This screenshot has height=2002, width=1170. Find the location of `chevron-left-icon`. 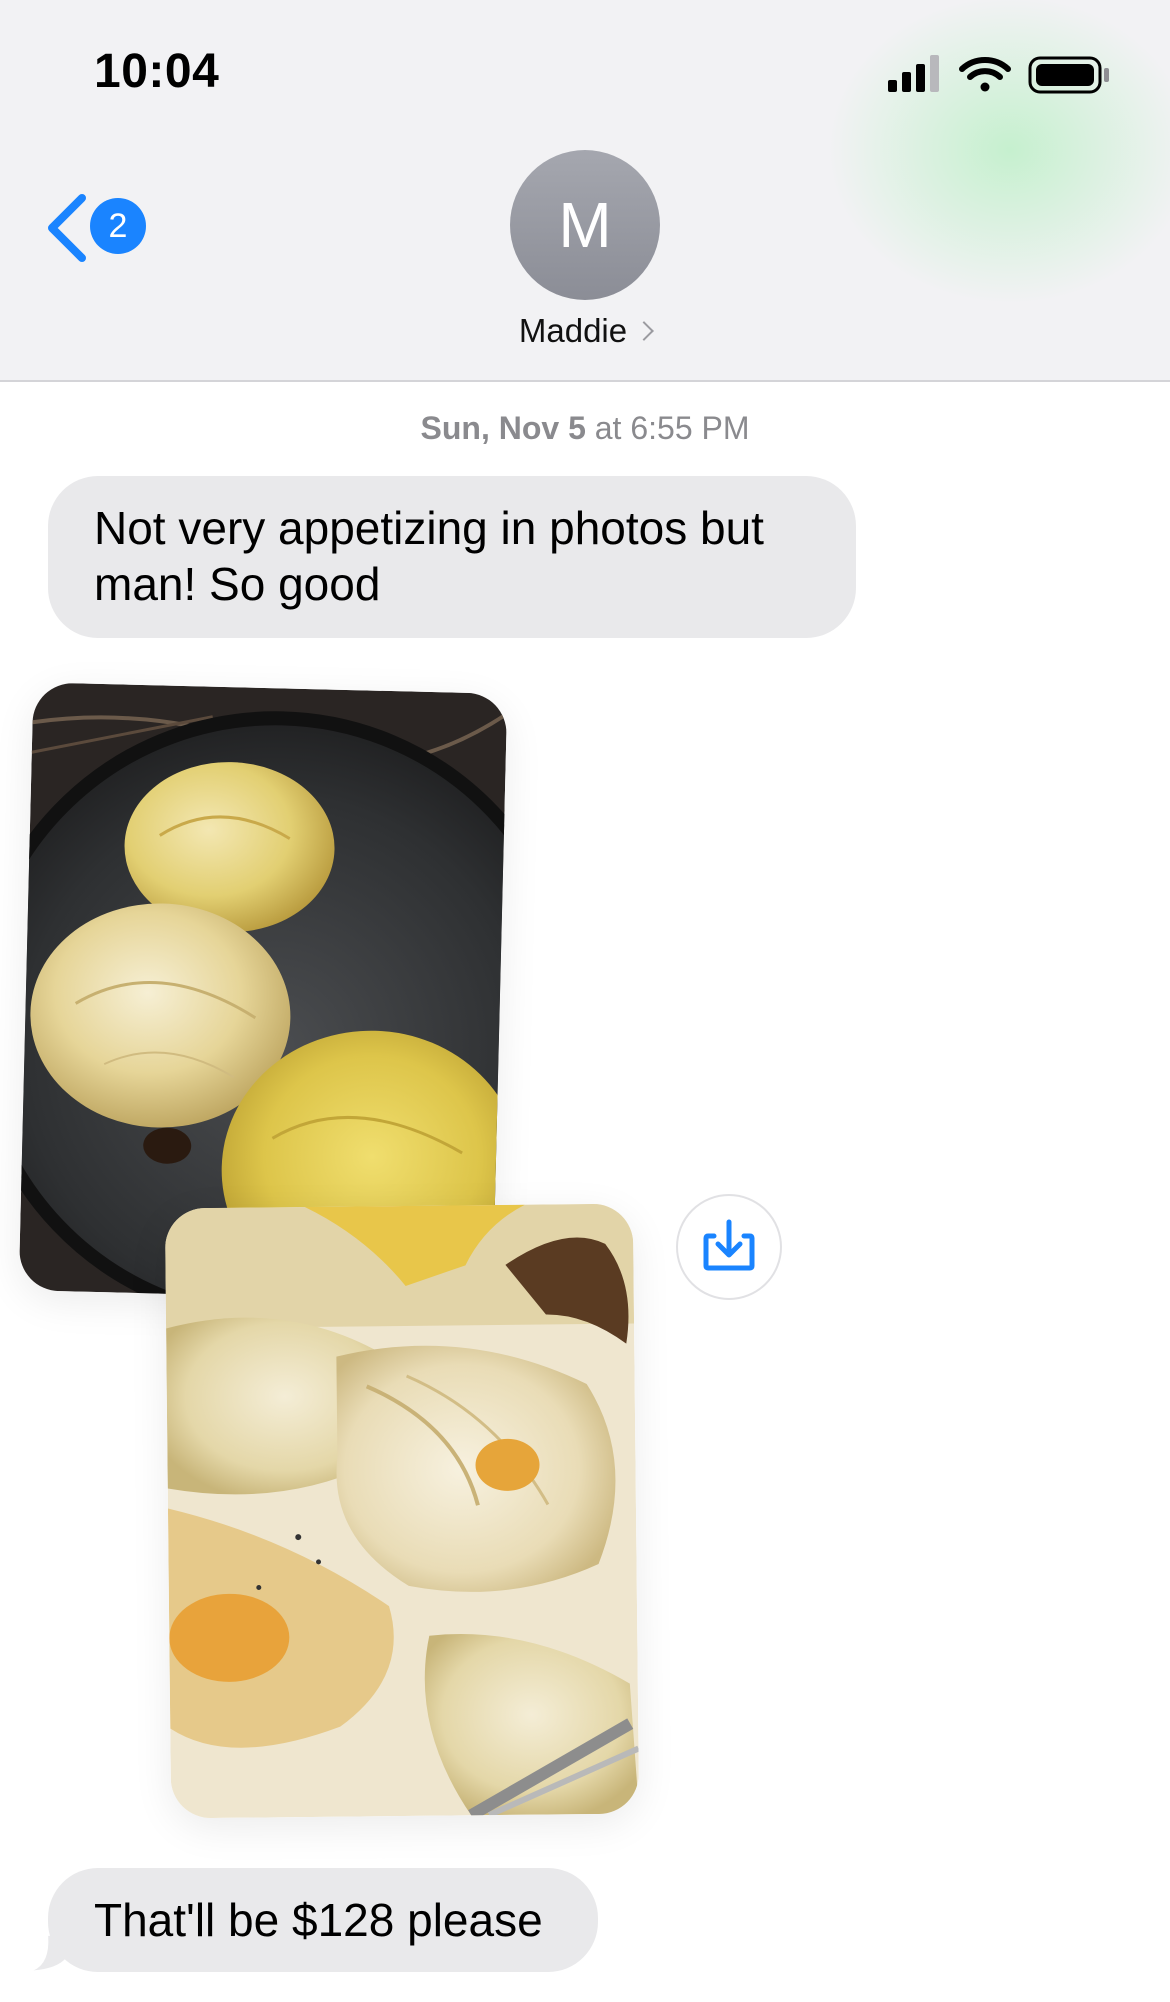

chevron-left-icon is located at coordinates (67, 228).